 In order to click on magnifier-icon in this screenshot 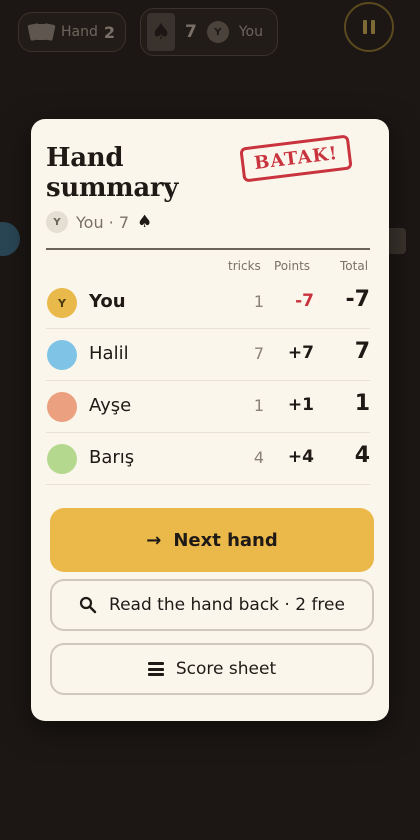, I will do `click(88, 605)`.